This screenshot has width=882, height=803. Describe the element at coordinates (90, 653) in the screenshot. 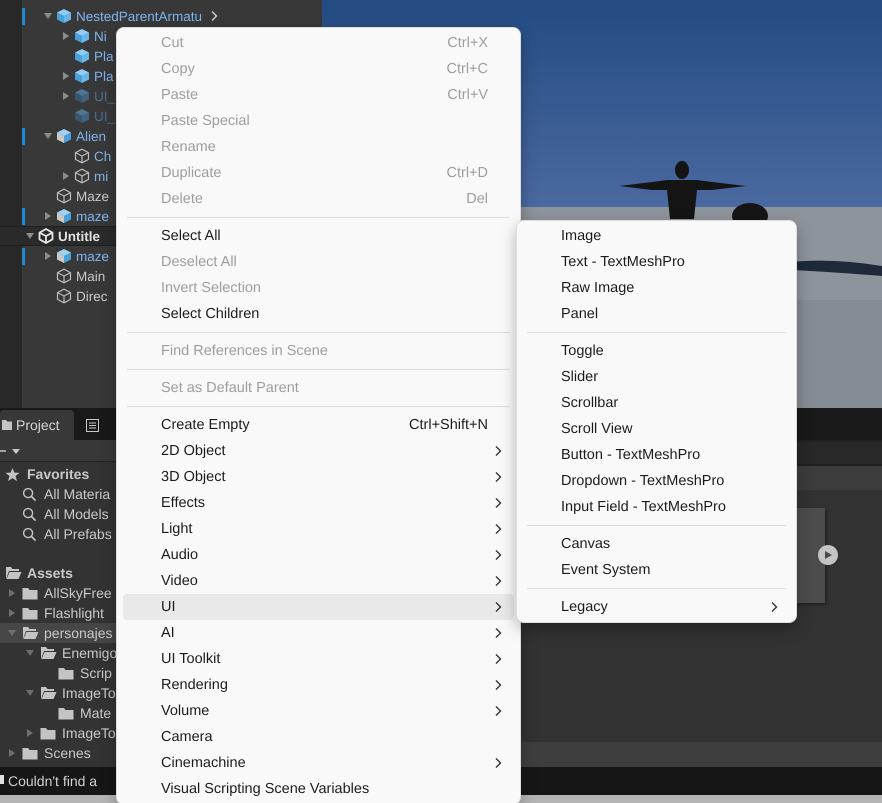

I see `project-item: Enemigo` at that location.